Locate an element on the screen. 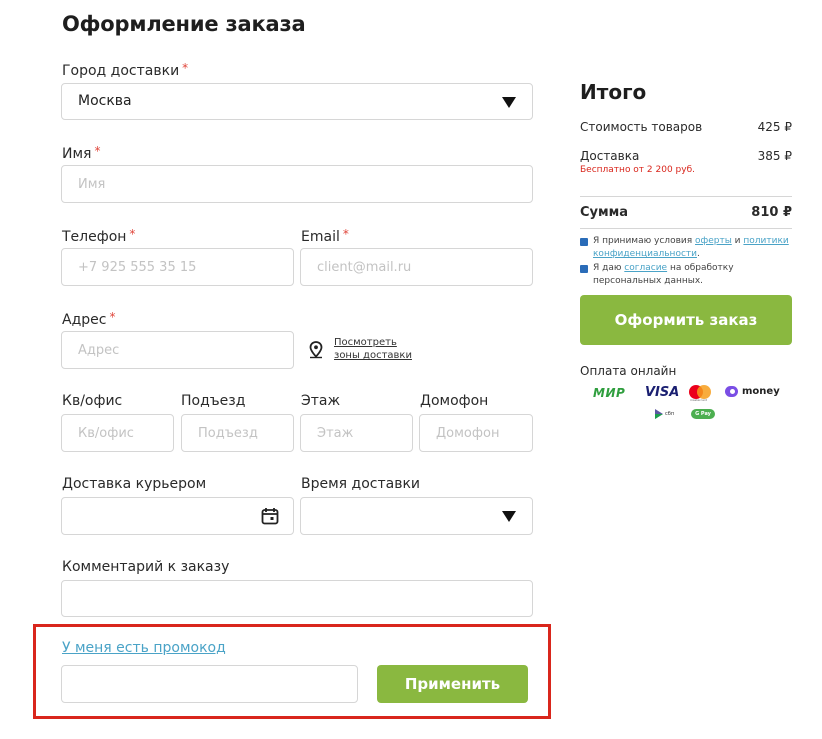  address-label: Адрес * is located at coordinates (88, 319).